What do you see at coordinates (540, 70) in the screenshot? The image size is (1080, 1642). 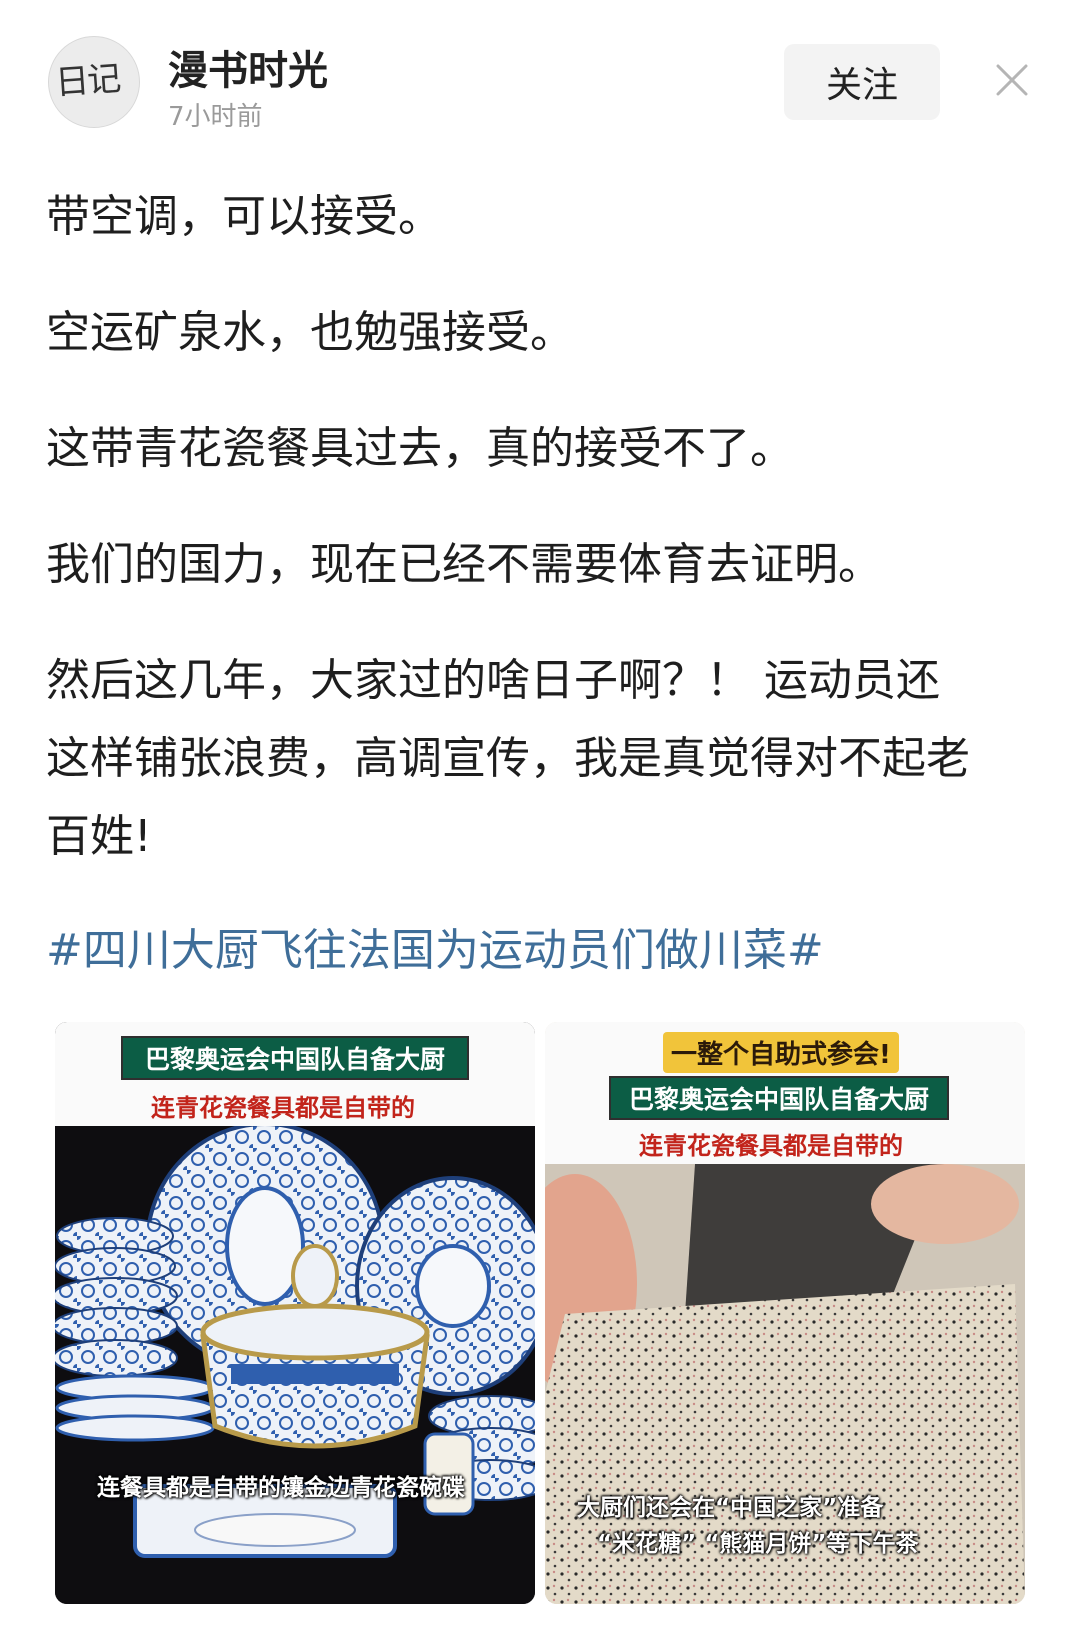 I see `post-header: 日记 漫书时光 7小时前 关注` at bounding box center [540, 70].